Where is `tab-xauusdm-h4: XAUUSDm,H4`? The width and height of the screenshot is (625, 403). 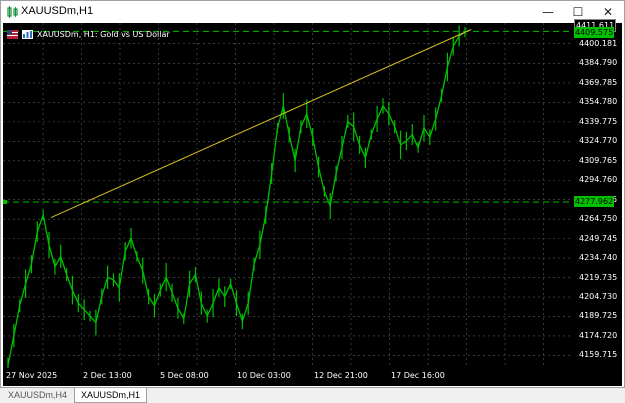
tab-xauusdm-h4: XAUUSDm,H4 is located at coordinates (37, 395).